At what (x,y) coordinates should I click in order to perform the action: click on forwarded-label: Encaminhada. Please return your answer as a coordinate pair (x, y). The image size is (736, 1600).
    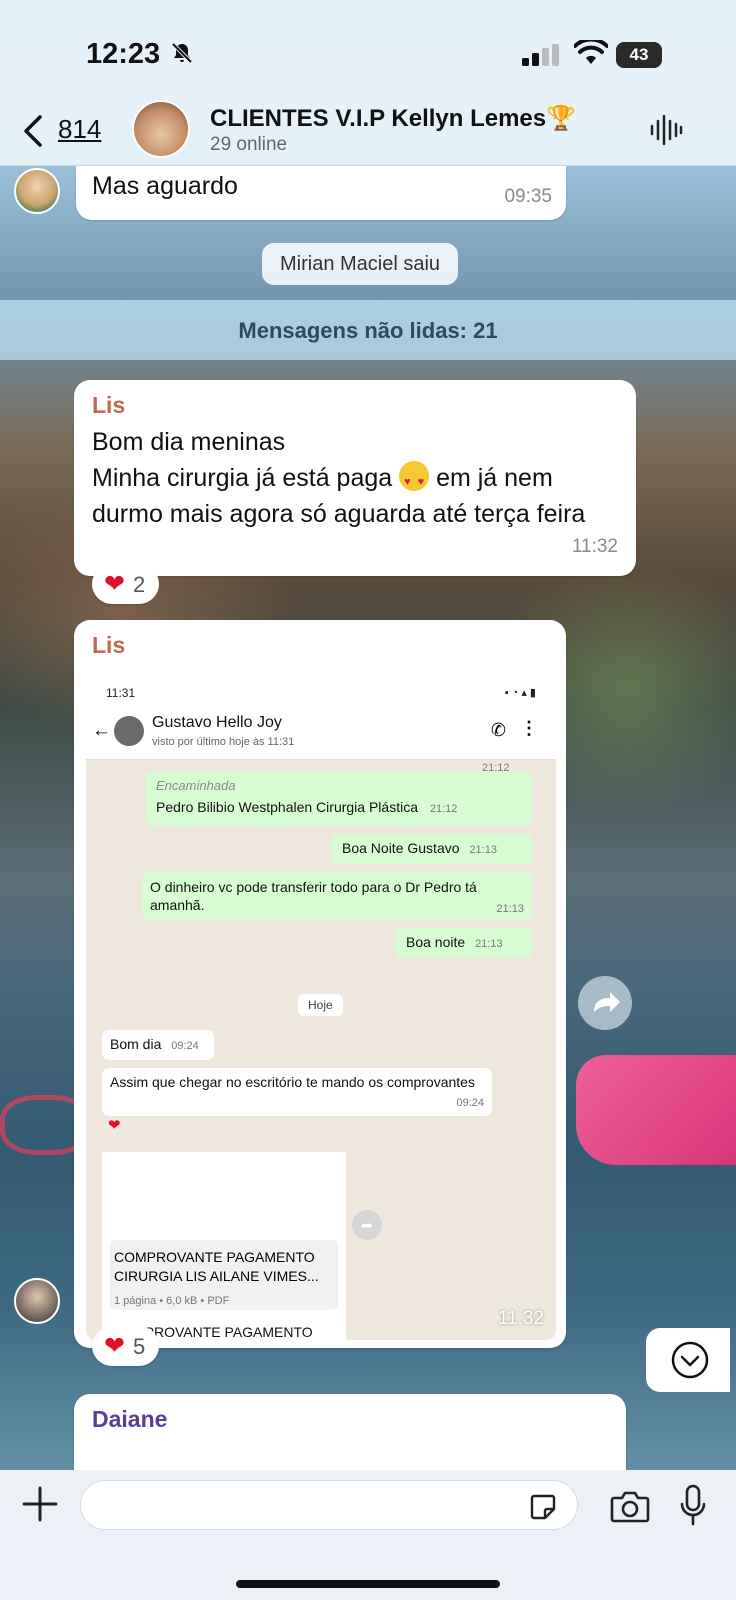
    Looking at the image, I should click on (196, 785).